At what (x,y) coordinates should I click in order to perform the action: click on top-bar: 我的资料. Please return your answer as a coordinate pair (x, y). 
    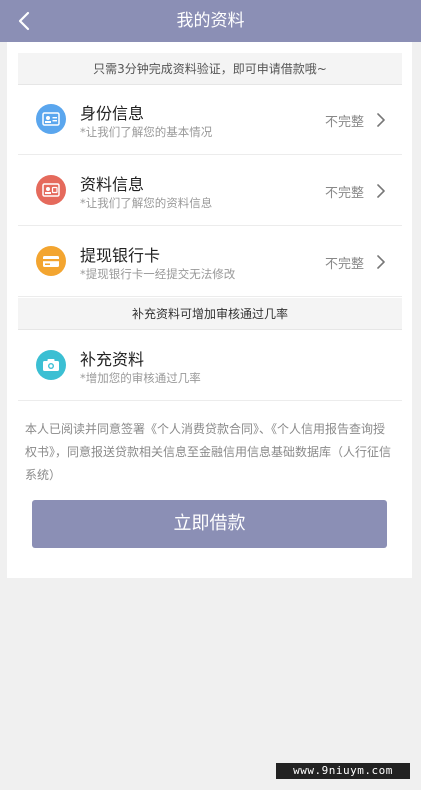
    Looking at the image, I should click on (210, 21).